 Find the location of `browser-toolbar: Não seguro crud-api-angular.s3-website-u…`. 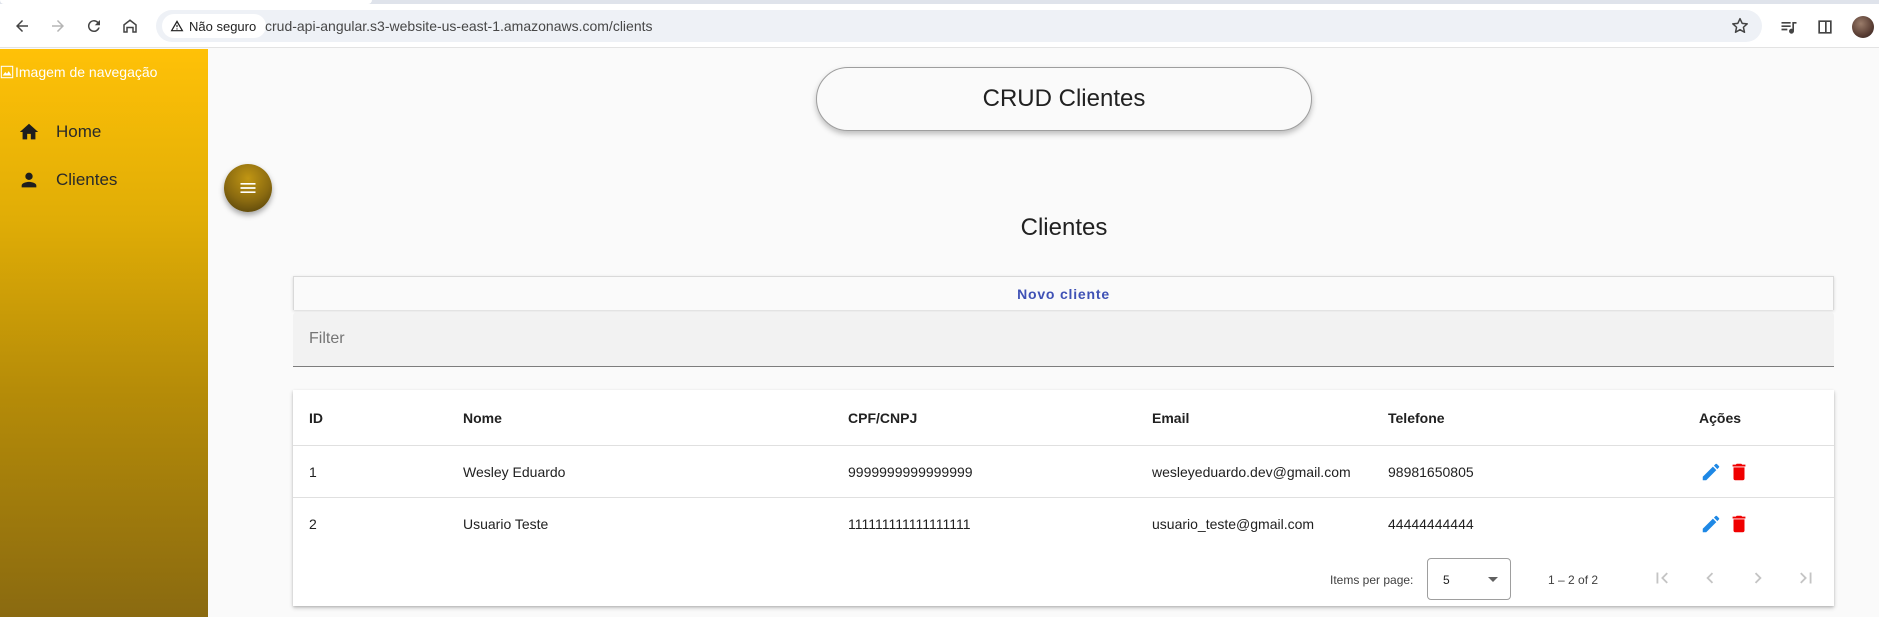

browser-toolbar: Não seguro crud-api-angular.s3-website-u… is located at coordinates (939, 26).